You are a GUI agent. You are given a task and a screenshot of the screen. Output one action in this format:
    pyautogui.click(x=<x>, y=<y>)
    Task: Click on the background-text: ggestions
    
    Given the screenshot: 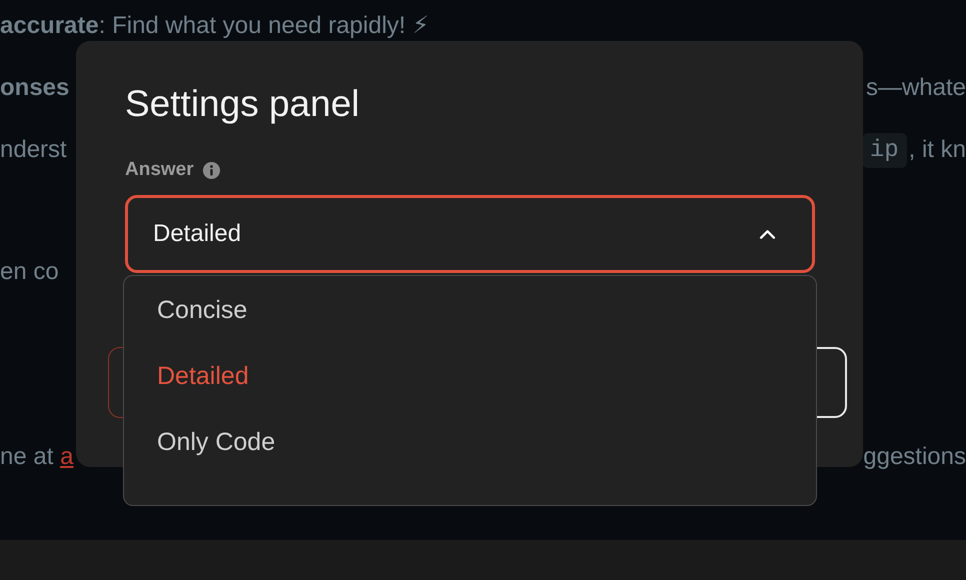 What is the action you would take?
    pyautogui.click(x=914, y=457)
    